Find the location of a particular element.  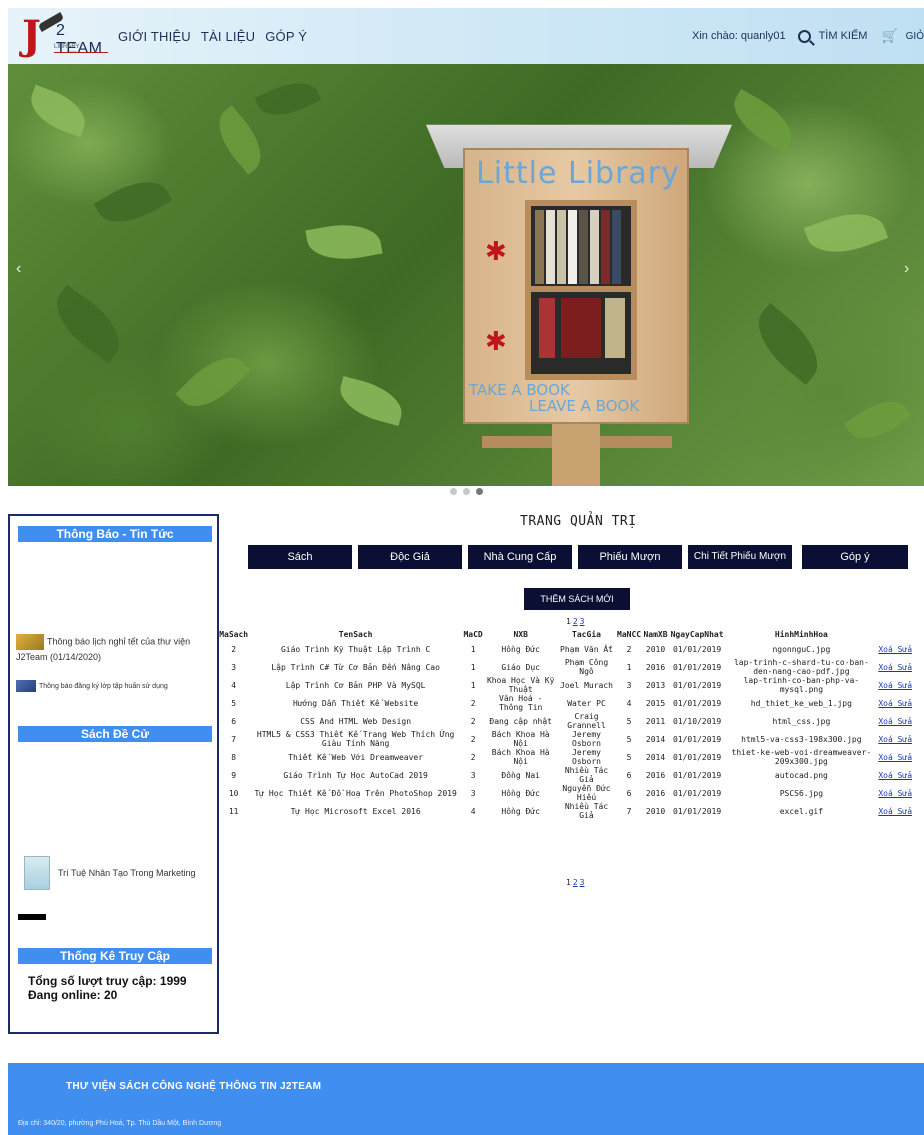

recommended-book-title: Trí Tuệ Nhân Tạo Trong Marketing is located at coordinates (138, 873).